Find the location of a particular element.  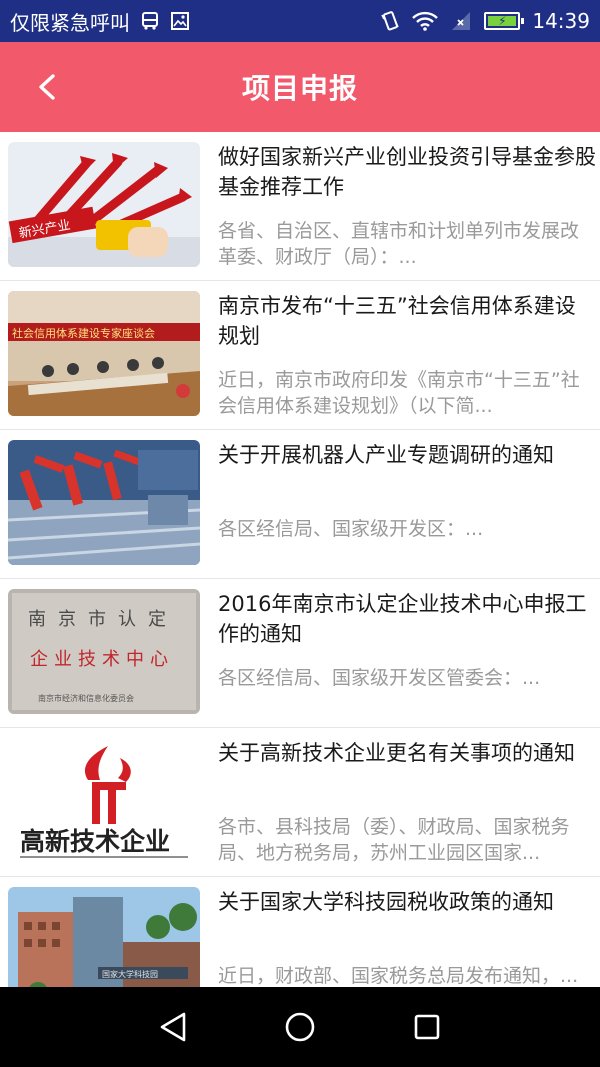

nav-home-button is located at coordinates (300, 1027).